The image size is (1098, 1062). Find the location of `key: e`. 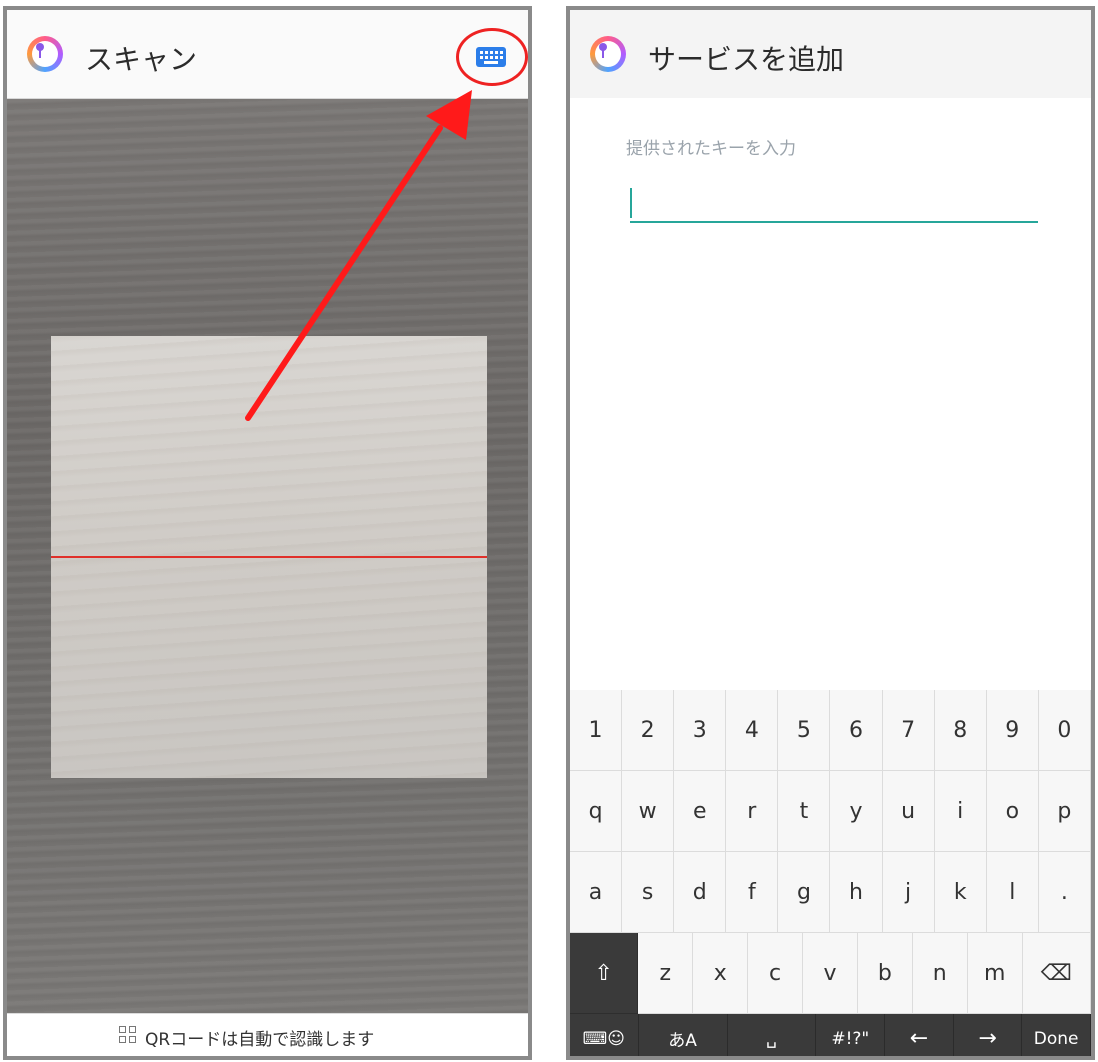

key: e is located at coordinates (700, 811).